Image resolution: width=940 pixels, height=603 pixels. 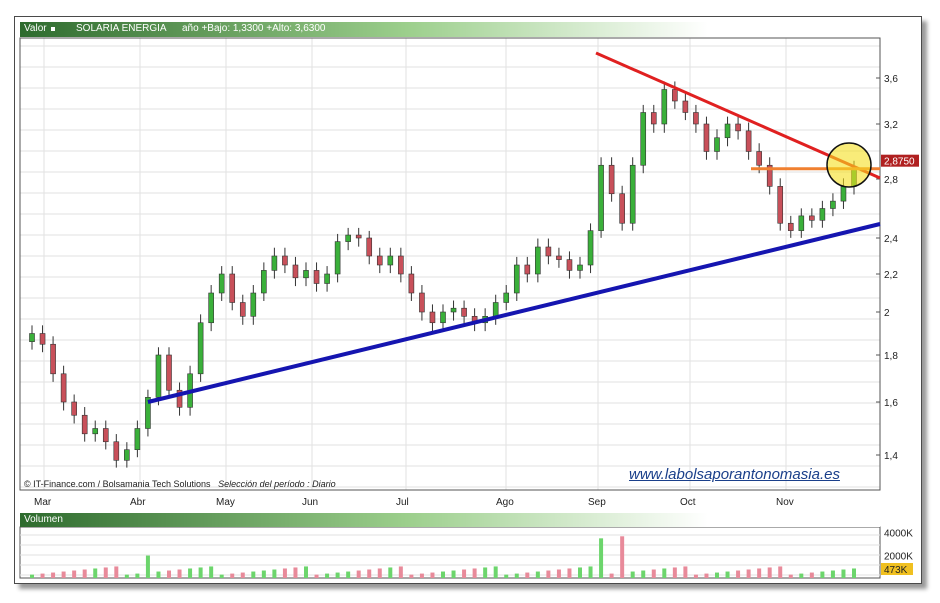 I want to click on x-month-label: Ago, so click(x=505, y=502).